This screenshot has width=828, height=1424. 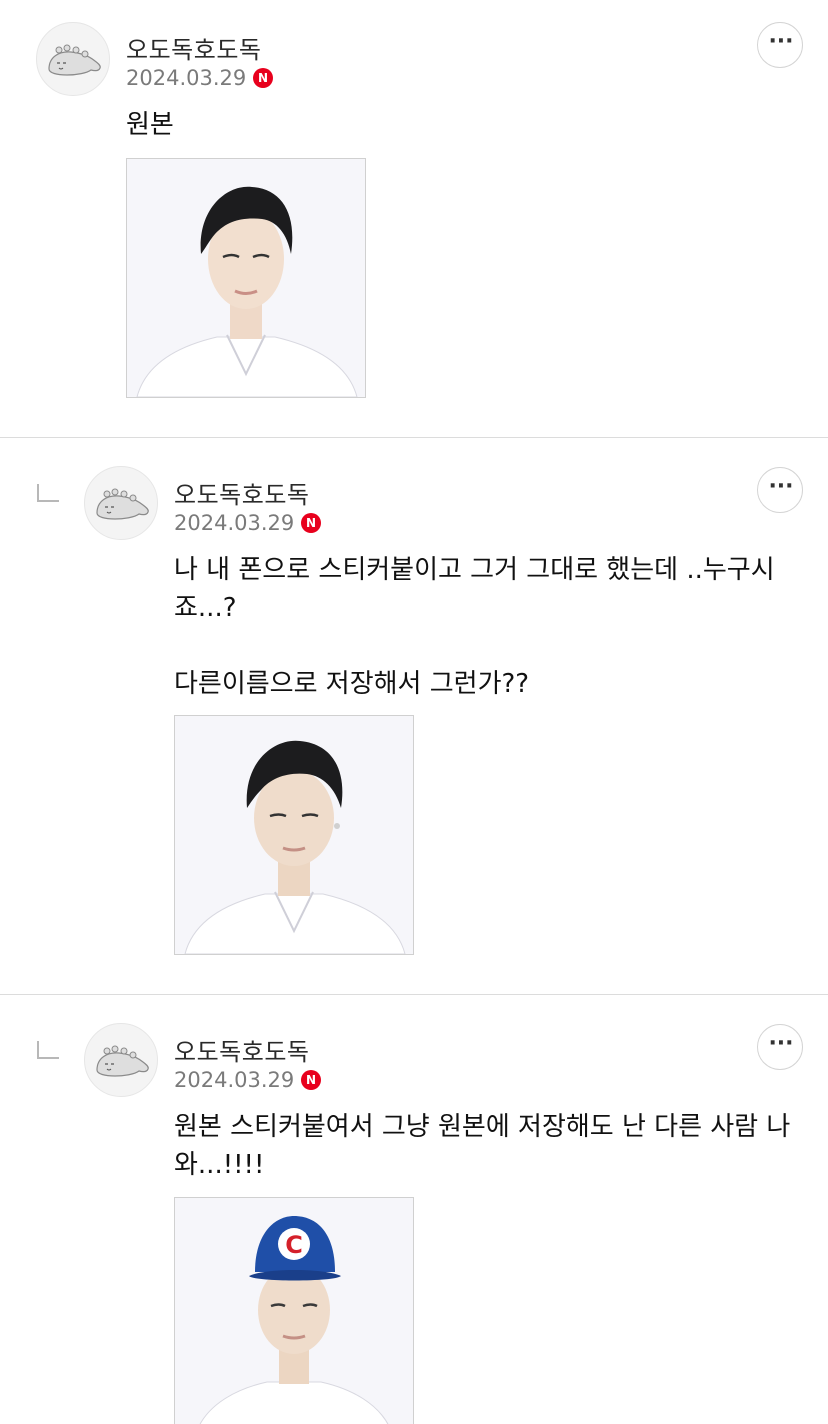 What do you see at coordinates (474, 570) in the screenshot?
I see `comment-text-line: 나 내 폰으로 스티커붙이고 그거 그대로 했는데 ..누구시` at bounding box center [474, 570].